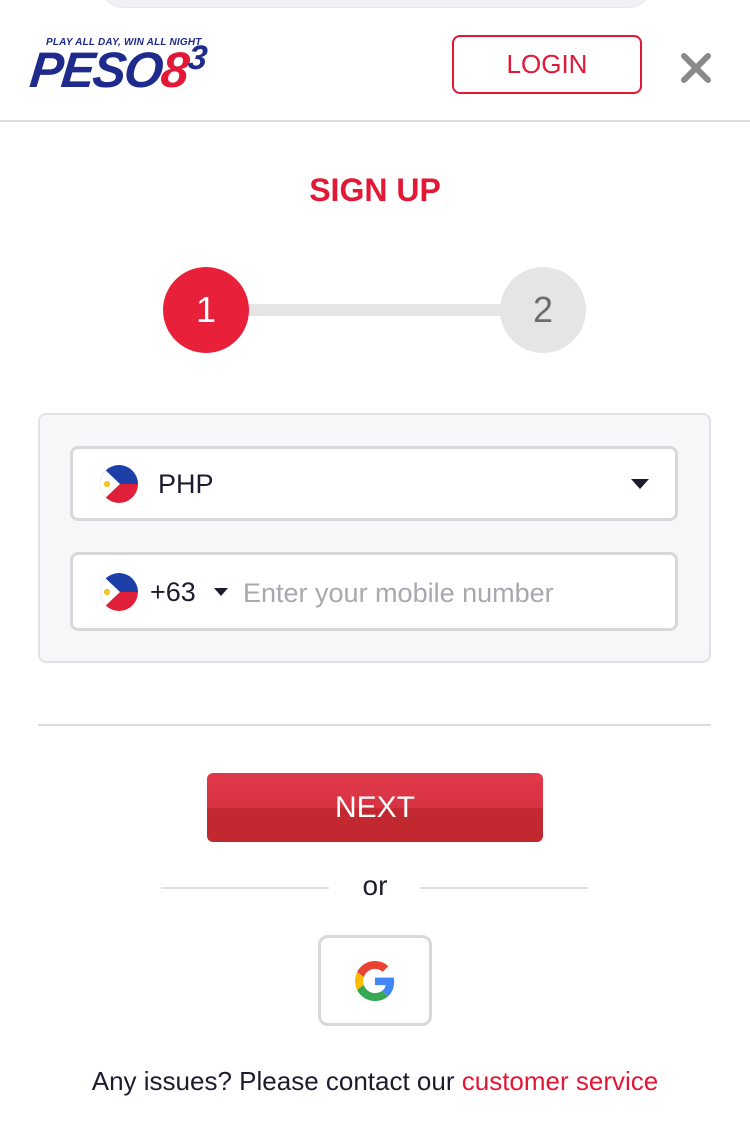 The image size is (750, 1128). What do you see at coordinates (375, 310) in the screenshot?
I see `stepper-connector` at bounding box center [375, 310].